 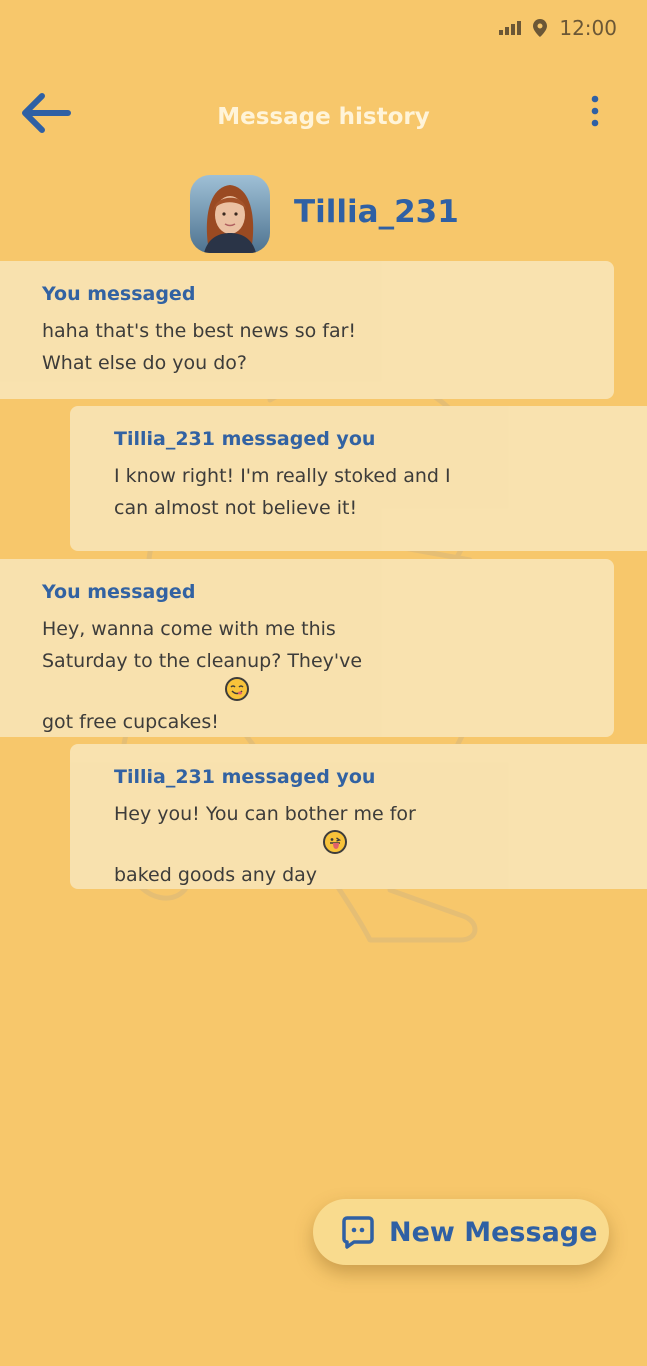 I want to click on location-icon, so click(x=540, y=28).